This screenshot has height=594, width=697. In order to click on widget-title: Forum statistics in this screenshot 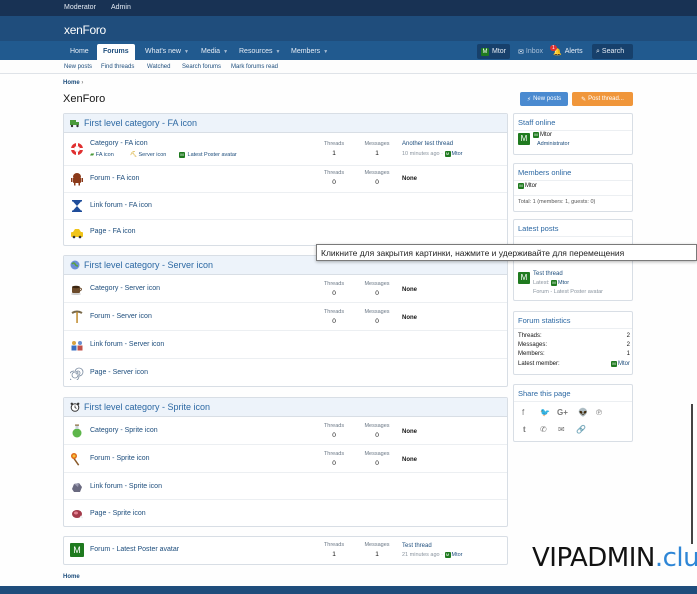, I will do `click(573, 320)`.